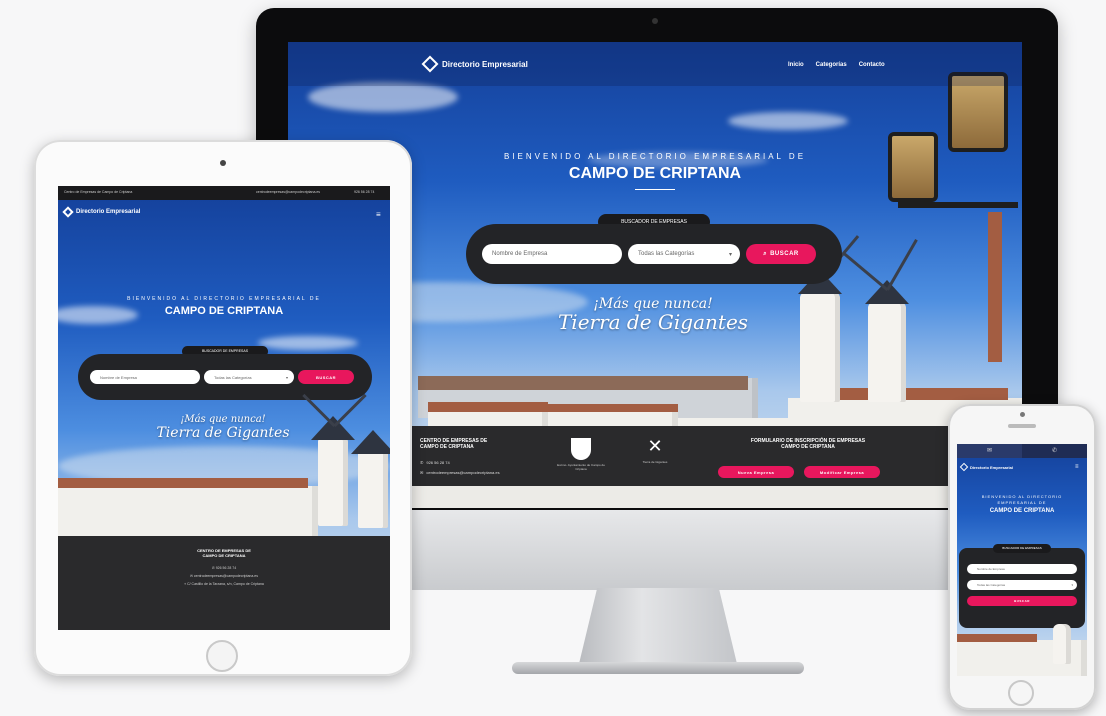 The height and width of the screenshot is (716, 1106). I want to click on mail-icon: ✉, so click(422, 472).